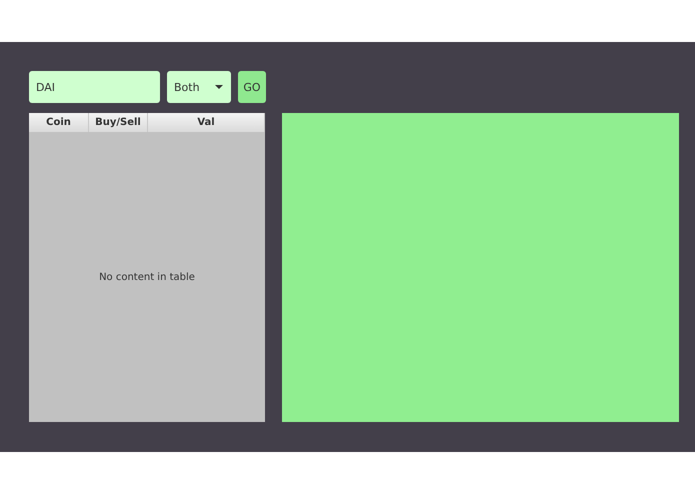 The height and width of the screenshot is (494, 695). I want to click on column-header: Buy/Sell, so click(118, 122).